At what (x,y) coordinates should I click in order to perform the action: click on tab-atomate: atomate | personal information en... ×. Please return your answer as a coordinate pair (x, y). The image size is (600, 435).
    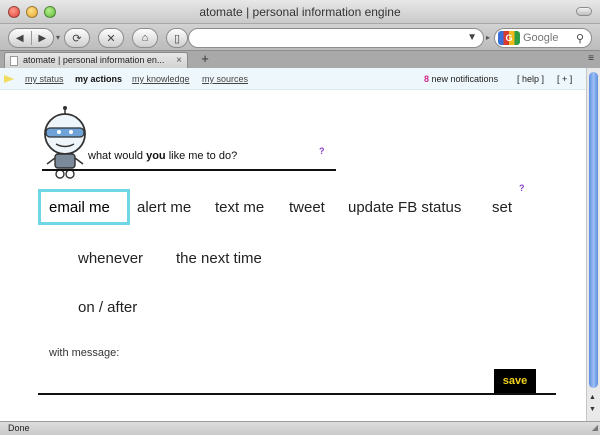
    Looking at the image, I should click on (96, 60).